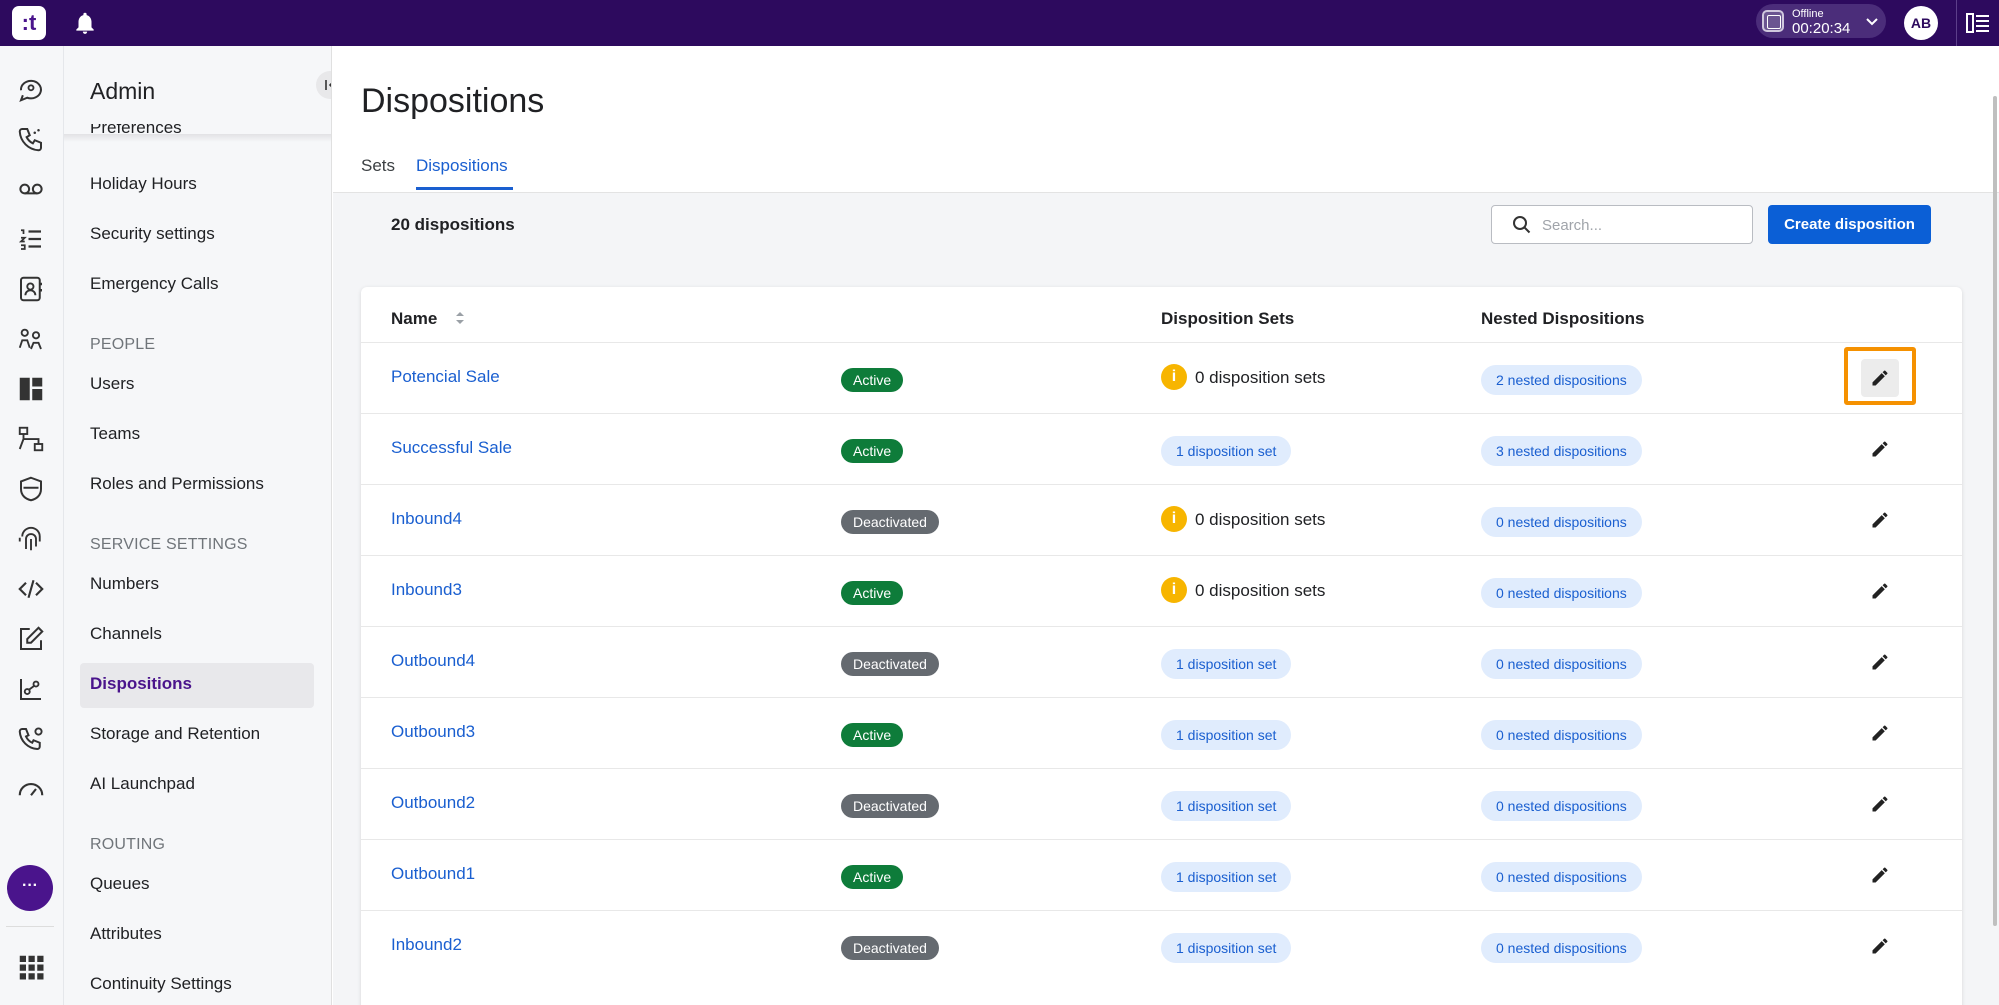 The width and height of the screenshot is (1999, 1005). What do you see at coordinates (323, 85) in the screenshot?
I see `collapse-sidebar-button` at bounding box center [323, 85].